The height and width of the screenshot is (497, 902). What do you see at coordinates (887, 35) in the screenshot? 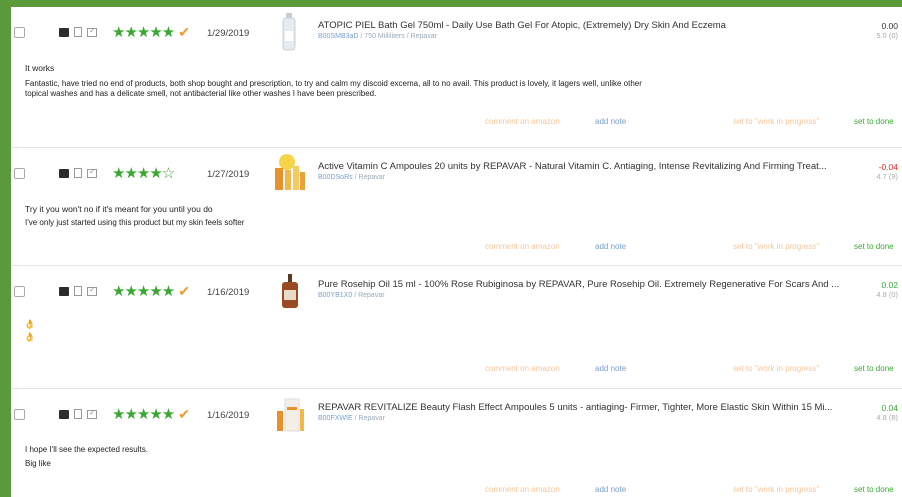
I see `score-sub: 5.0 (0)` at bounding box center [887, 35].